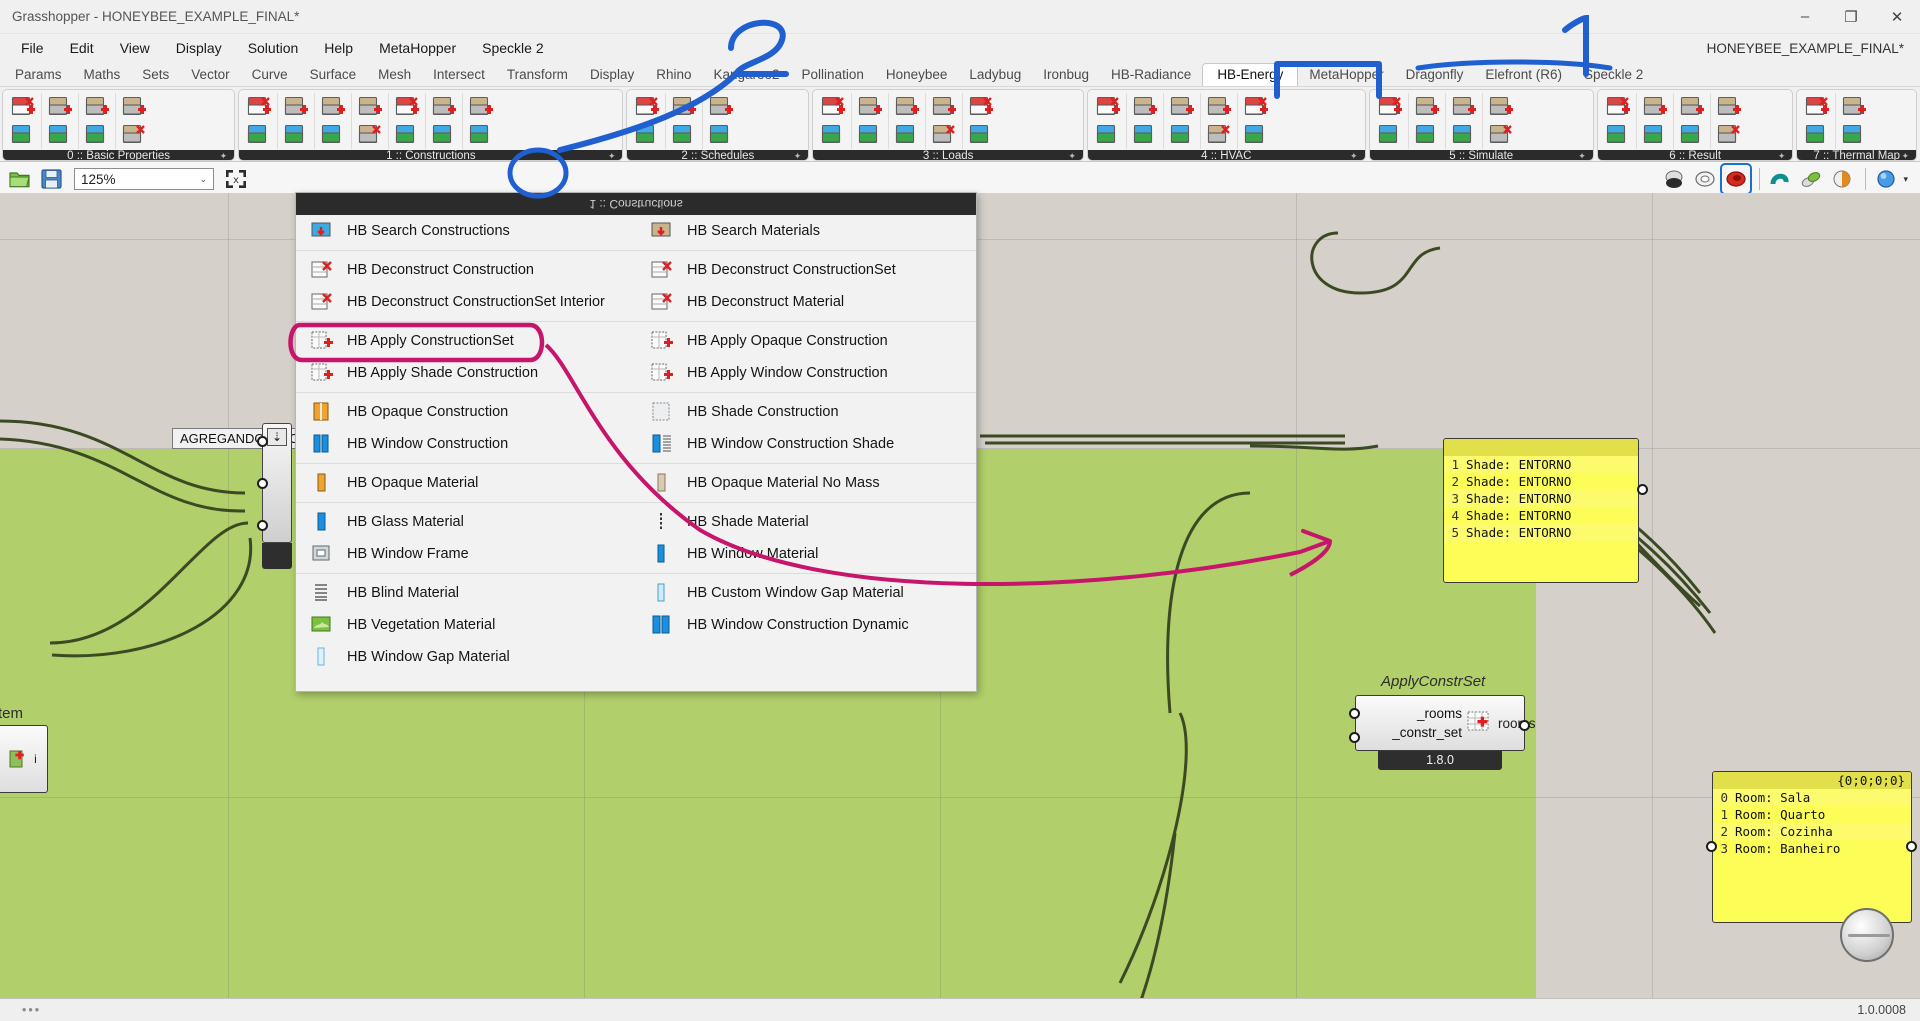  What do you see at coordinates (1445, 723) in the screenshot?
I see `component-applyconstrset: _rooms _constr_set rooms` at bounding box center [1445, 723].